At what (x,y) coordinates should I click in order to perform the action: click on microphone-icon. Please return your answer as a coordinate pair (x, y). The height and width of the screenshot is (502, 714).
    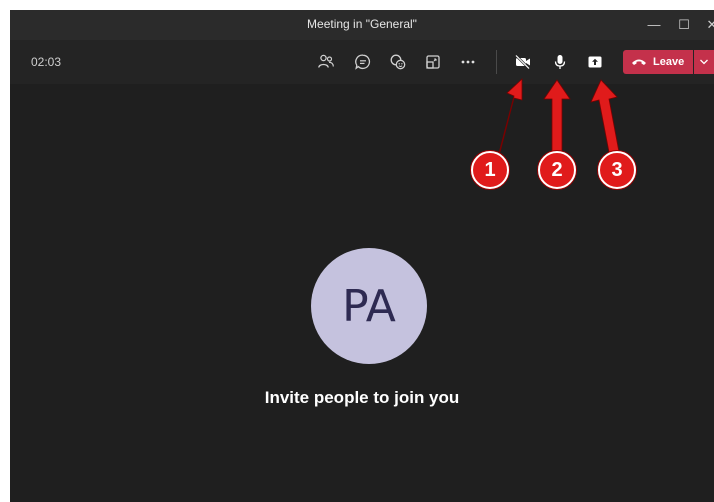
    Looking at the image, I should click on (560, 62).